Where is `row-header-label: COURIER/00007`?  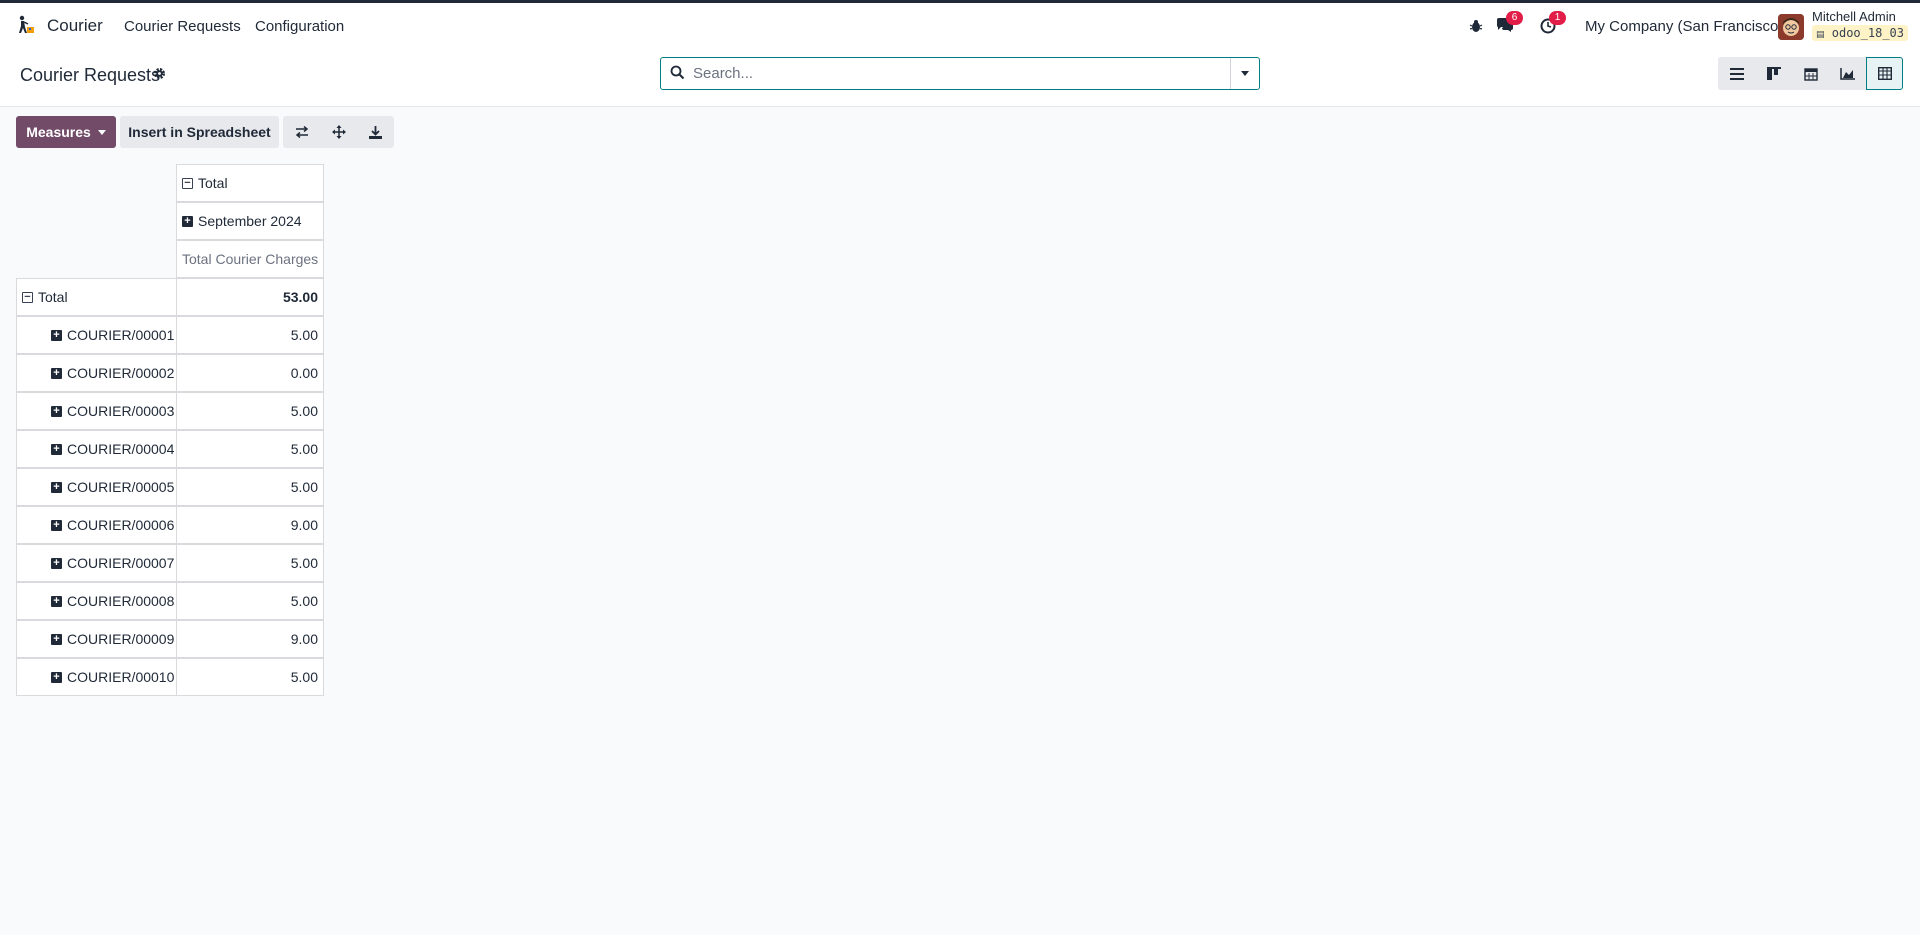 row-header-label: COURIER/00007 is located at coordinates (121, 563).